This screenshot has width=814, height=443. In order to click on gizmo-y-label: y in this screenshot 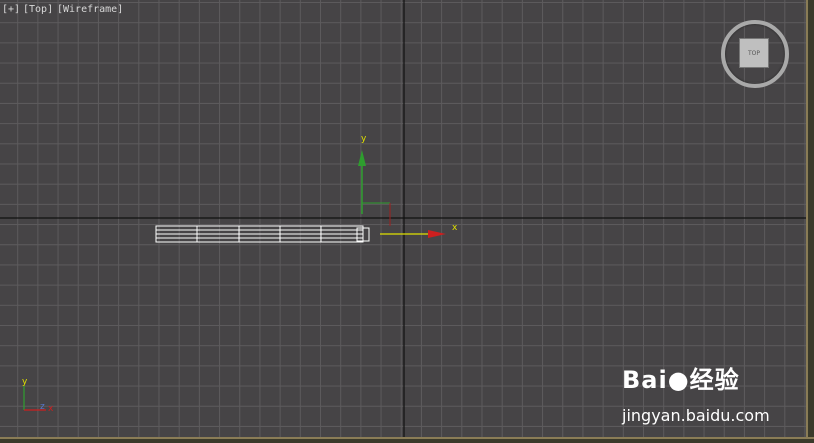, I will do `click(364, 139)`.